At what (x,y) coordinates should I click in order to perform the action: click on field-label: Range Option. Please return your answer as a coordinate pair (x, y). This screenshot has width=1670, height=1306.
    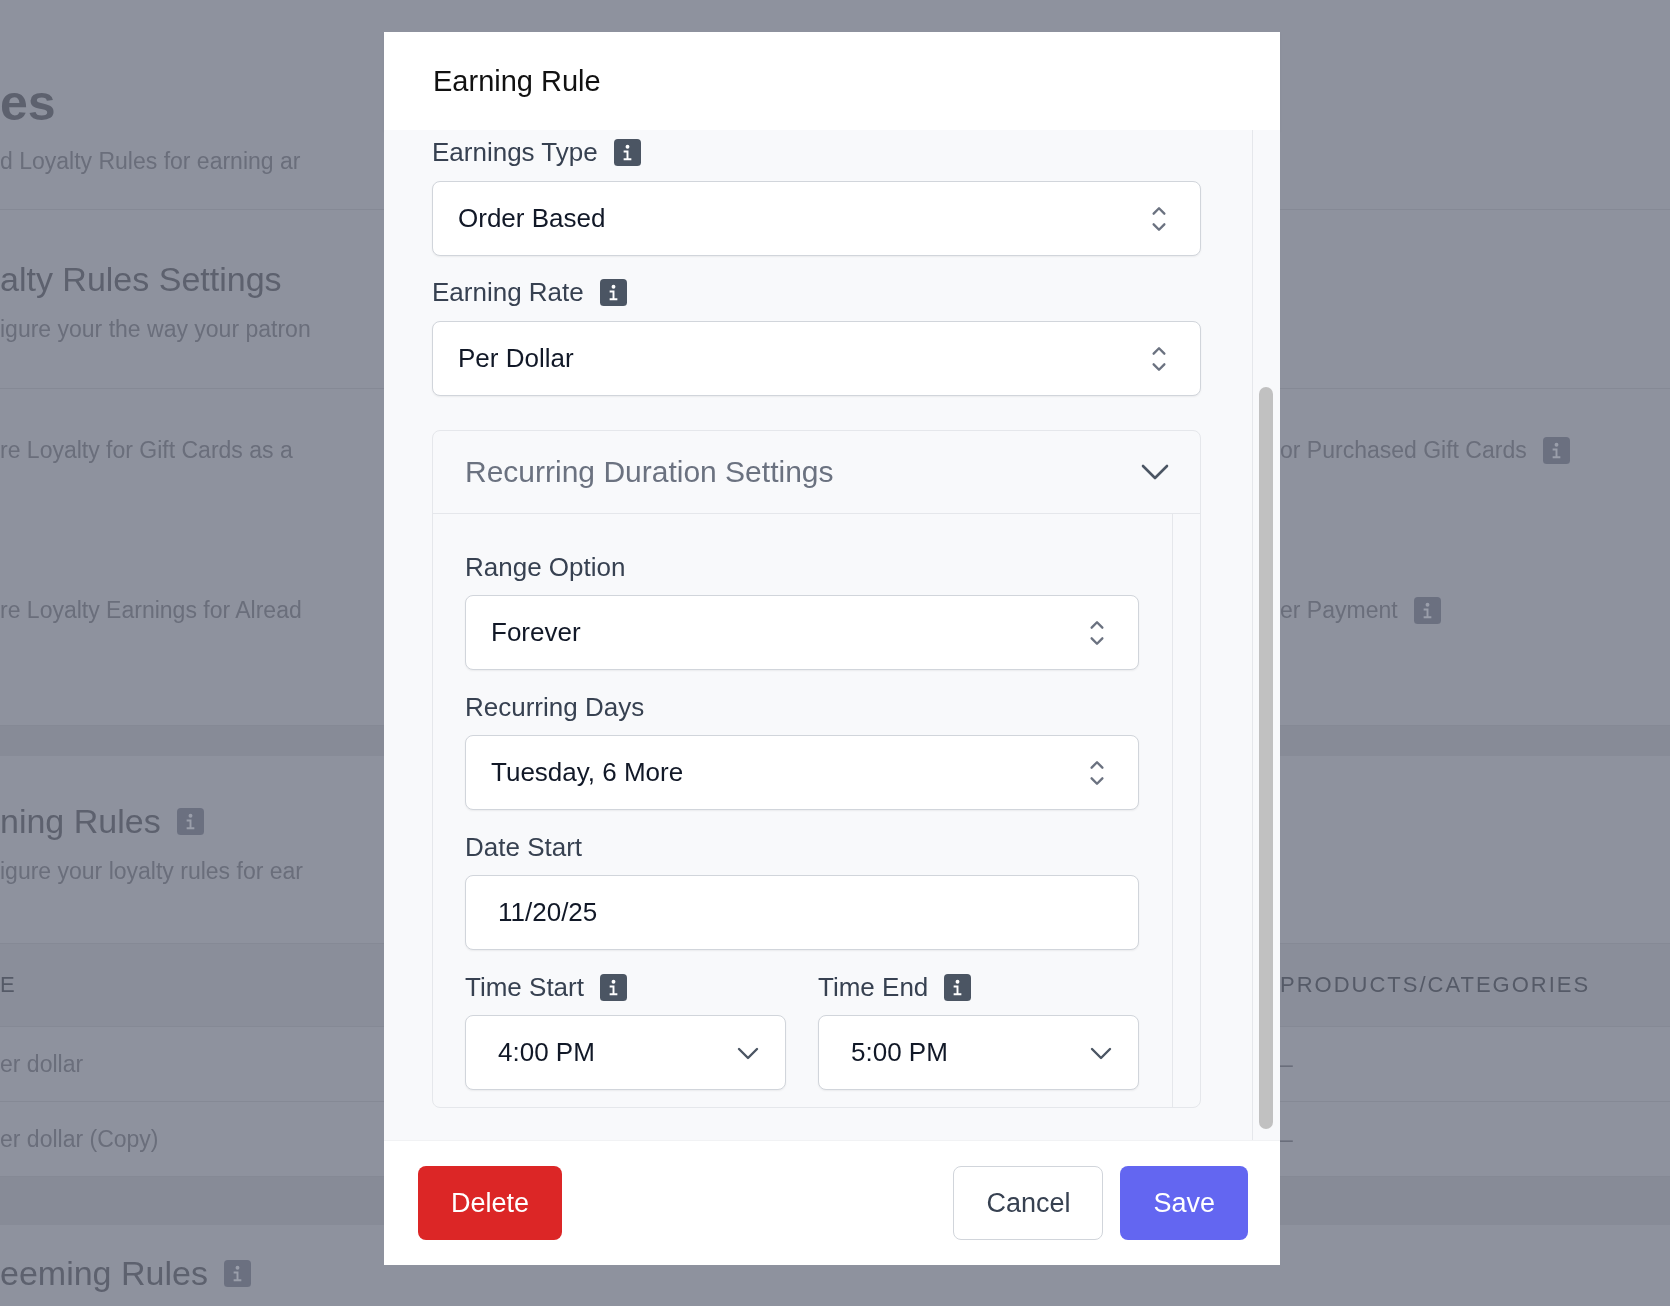
    Looking at the image, I should click on (545, 567).